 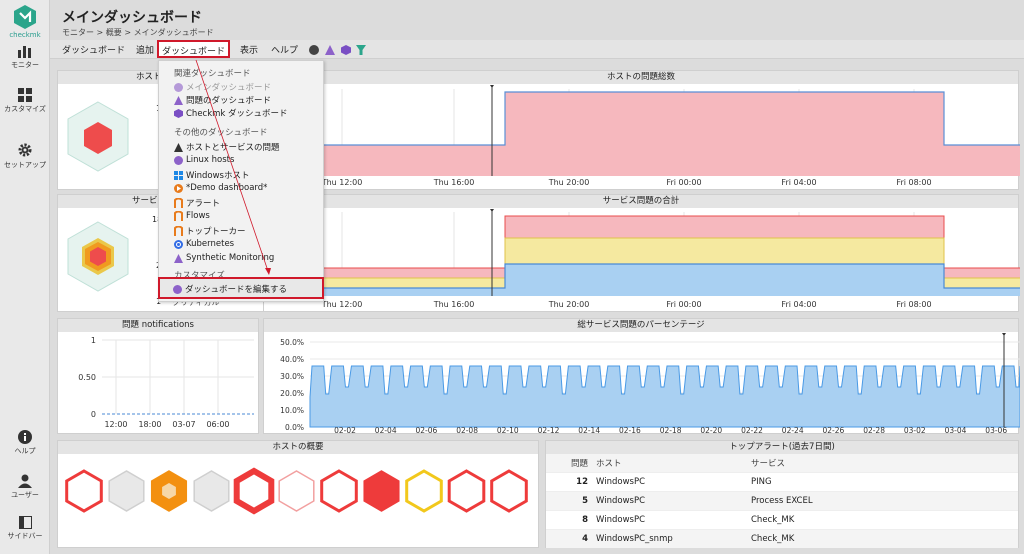 I want to click on dd-item-checkmk-dashboard: Checkmk ダッシュボード, so click(x=231, y=113).